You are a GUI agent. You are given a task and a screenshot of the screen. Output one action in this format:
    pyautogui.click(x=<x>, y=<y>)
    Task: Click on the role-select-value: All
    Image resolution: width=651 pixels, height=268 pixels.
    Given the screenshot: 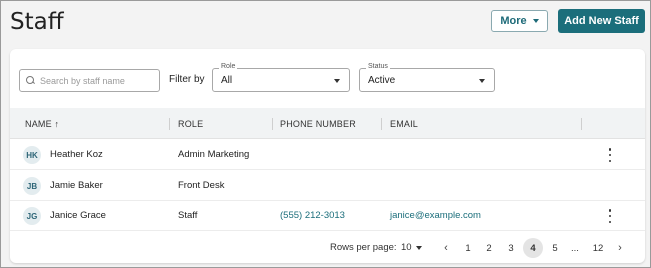 What is the action you would take?
    pyautogui.click(x=227, y=80)
    